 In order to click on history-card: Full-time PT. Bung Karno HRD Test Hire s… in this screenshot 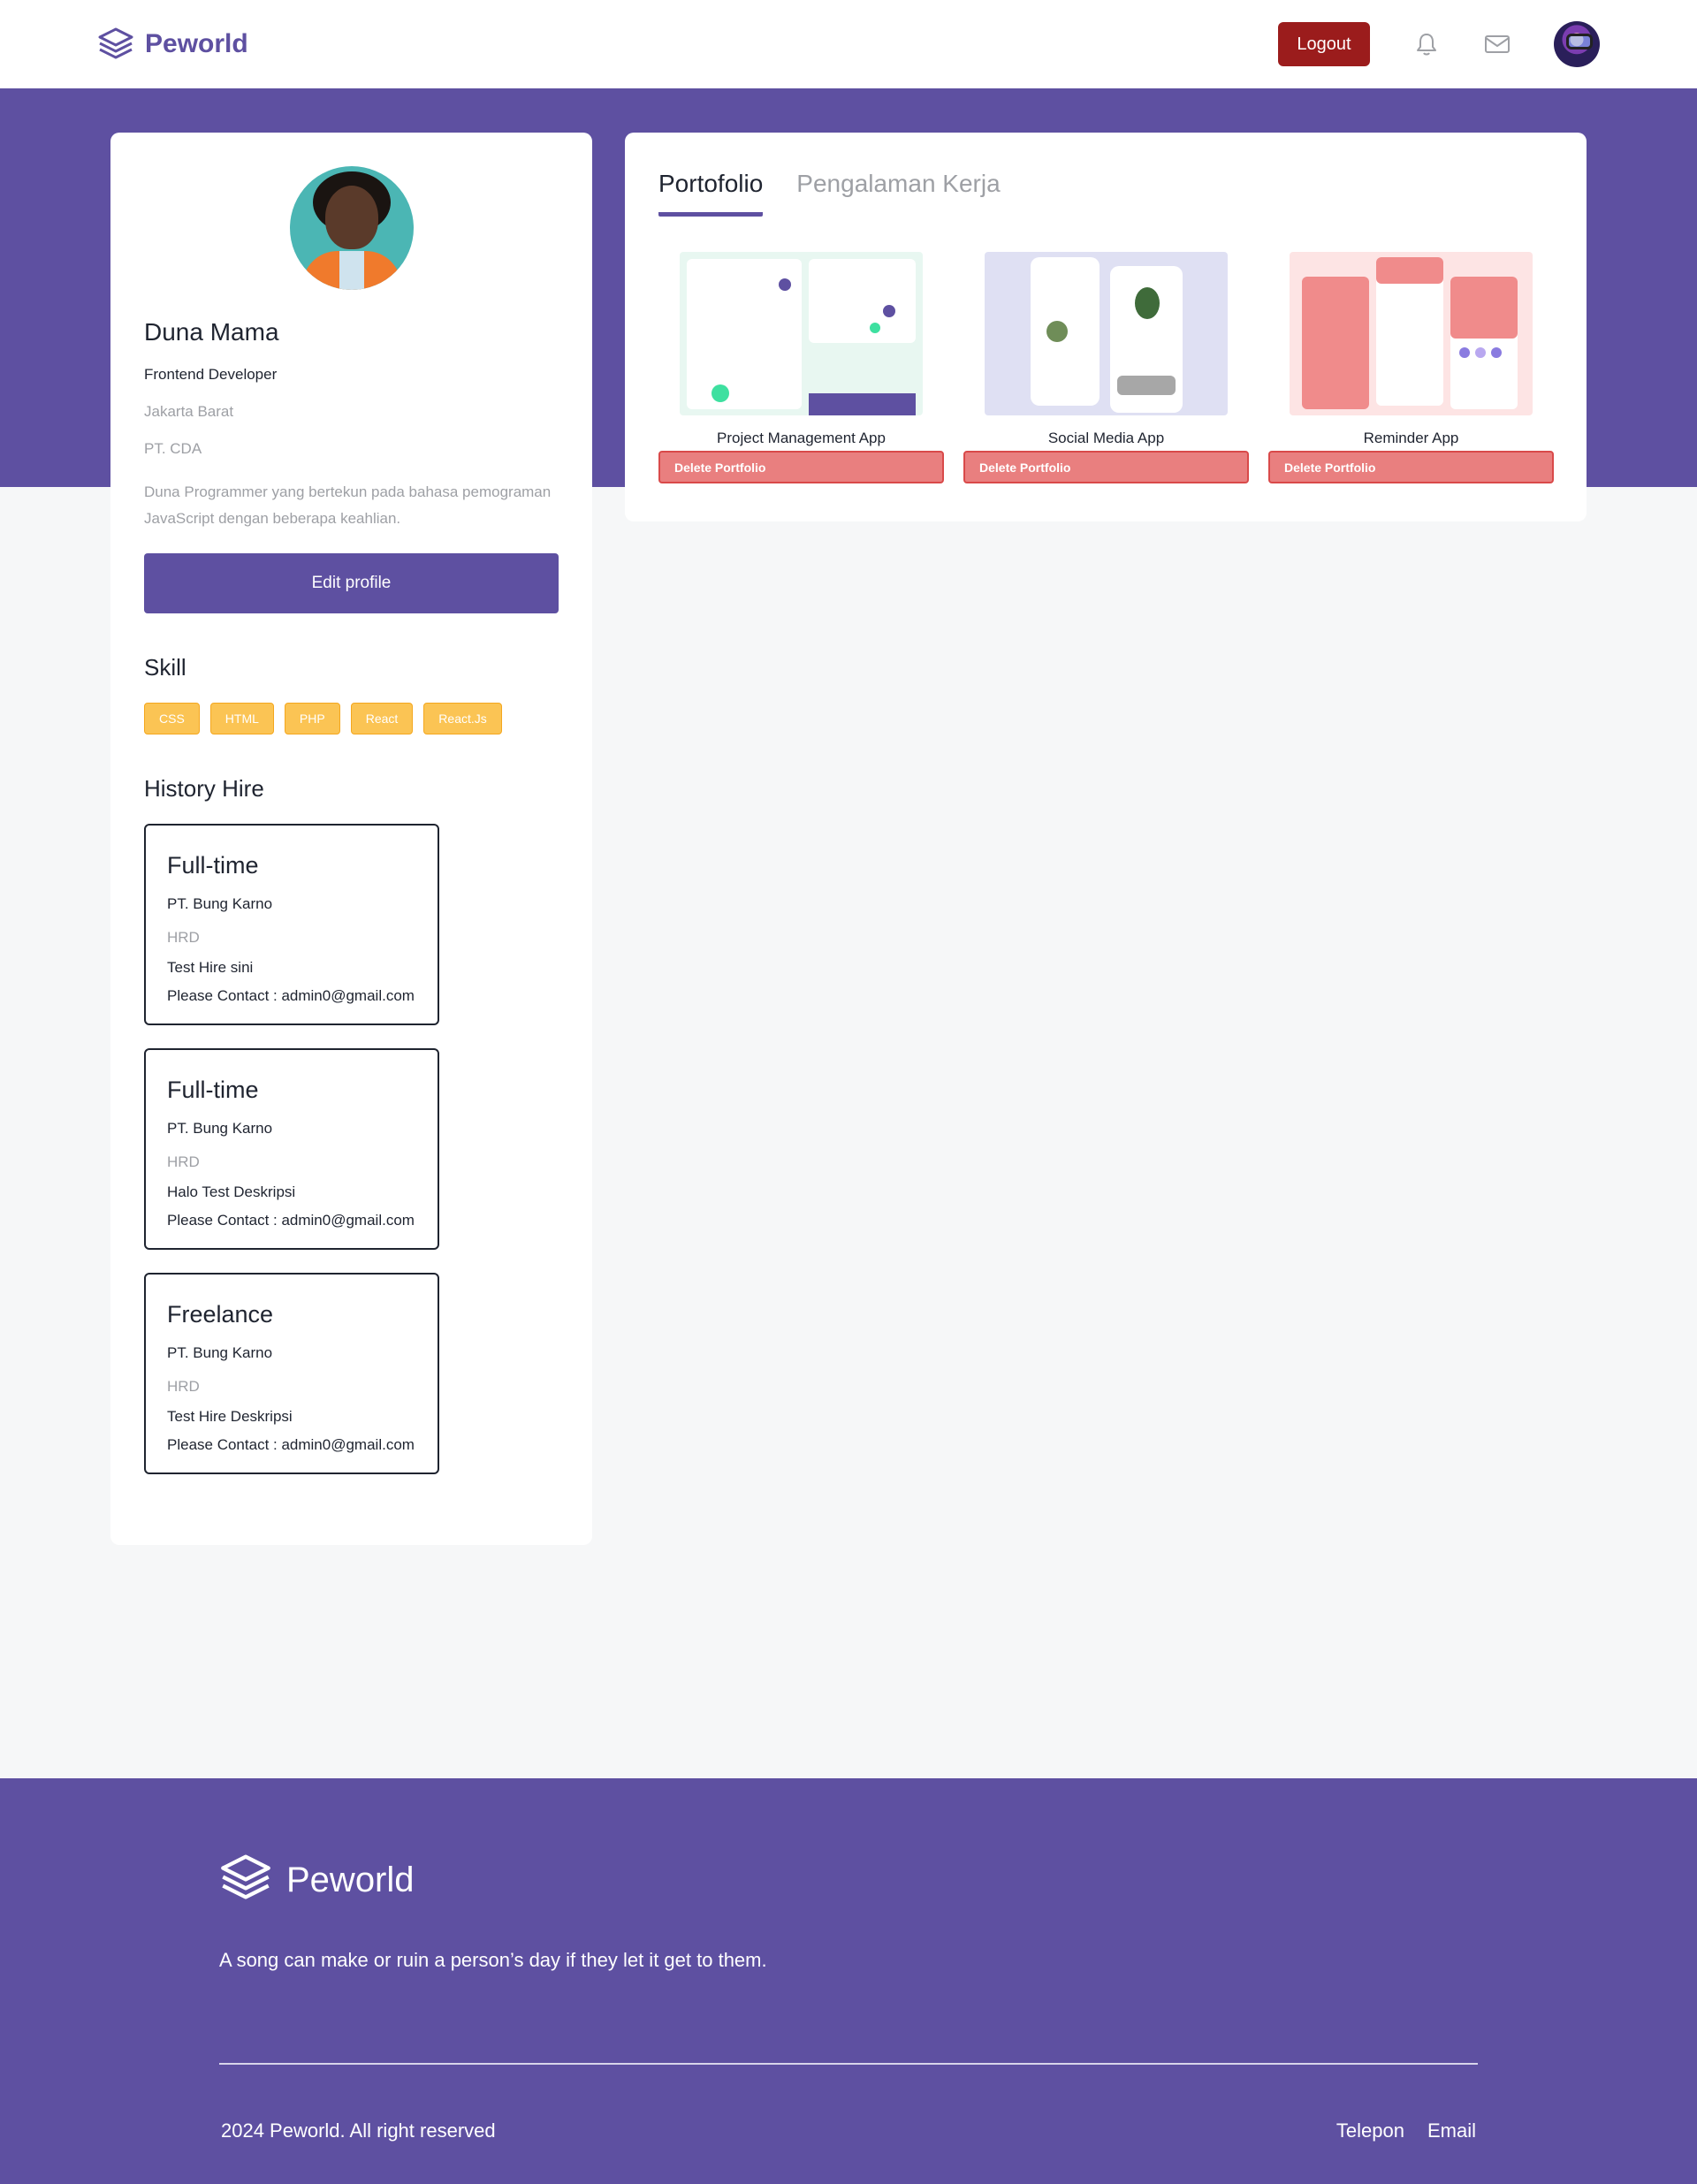, I will do `click(292, 924)`.